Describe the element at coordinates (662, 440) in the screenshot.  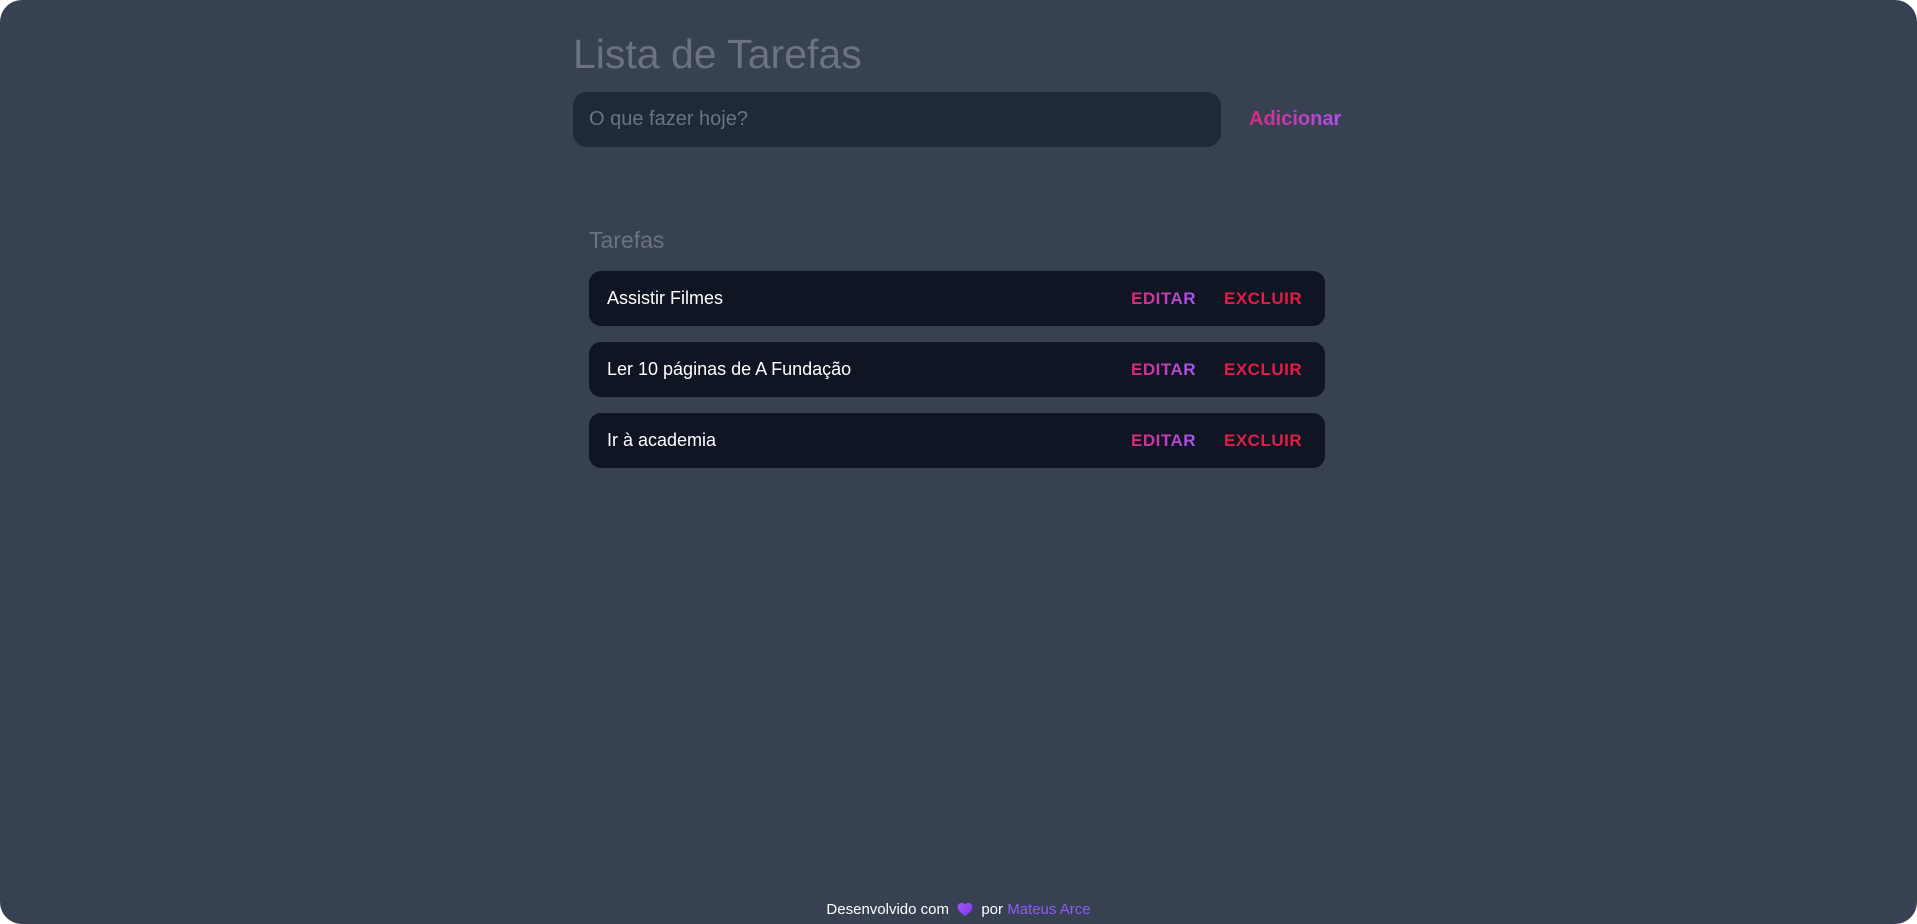
I see `task-text: Ir à academia` at that location.